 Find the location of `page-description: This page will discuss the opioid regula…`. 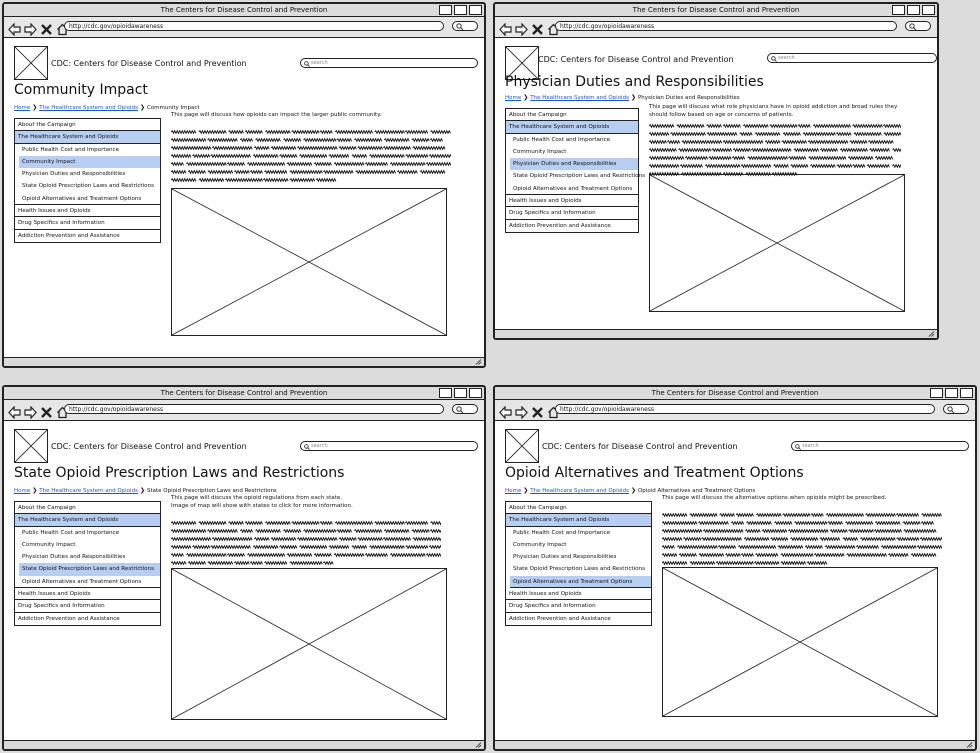

page-description: This page will discuss the opioid regula… is located at coordinates (316, 502).